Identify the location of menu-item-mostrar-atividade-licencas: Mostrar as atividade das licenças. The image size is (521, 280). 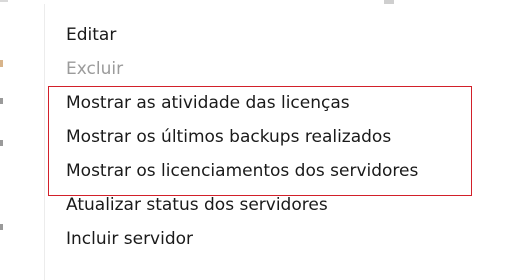
(264, 103).